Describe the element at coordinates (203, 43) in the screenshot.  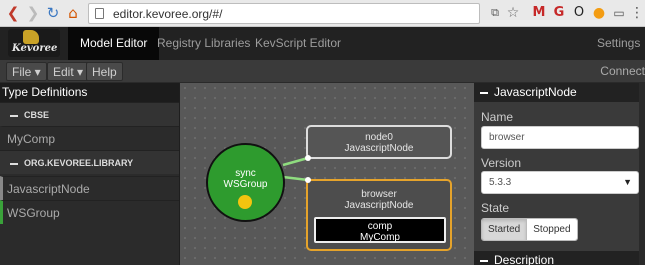
I see `tab-registry-libraries: Registry Libraries` at that location.